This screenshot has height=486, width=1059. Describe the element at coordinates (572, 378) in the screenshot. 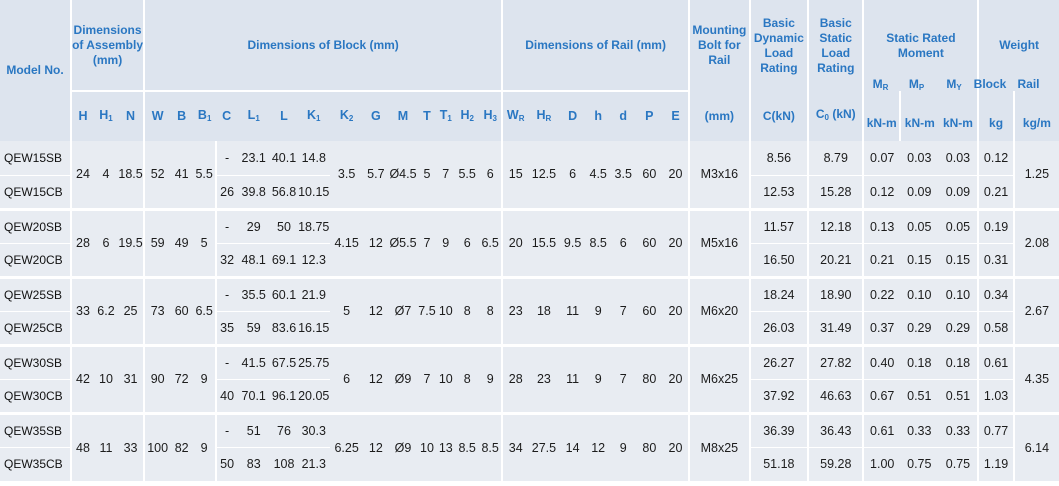

I see `value-cell-D: 11` at that location.